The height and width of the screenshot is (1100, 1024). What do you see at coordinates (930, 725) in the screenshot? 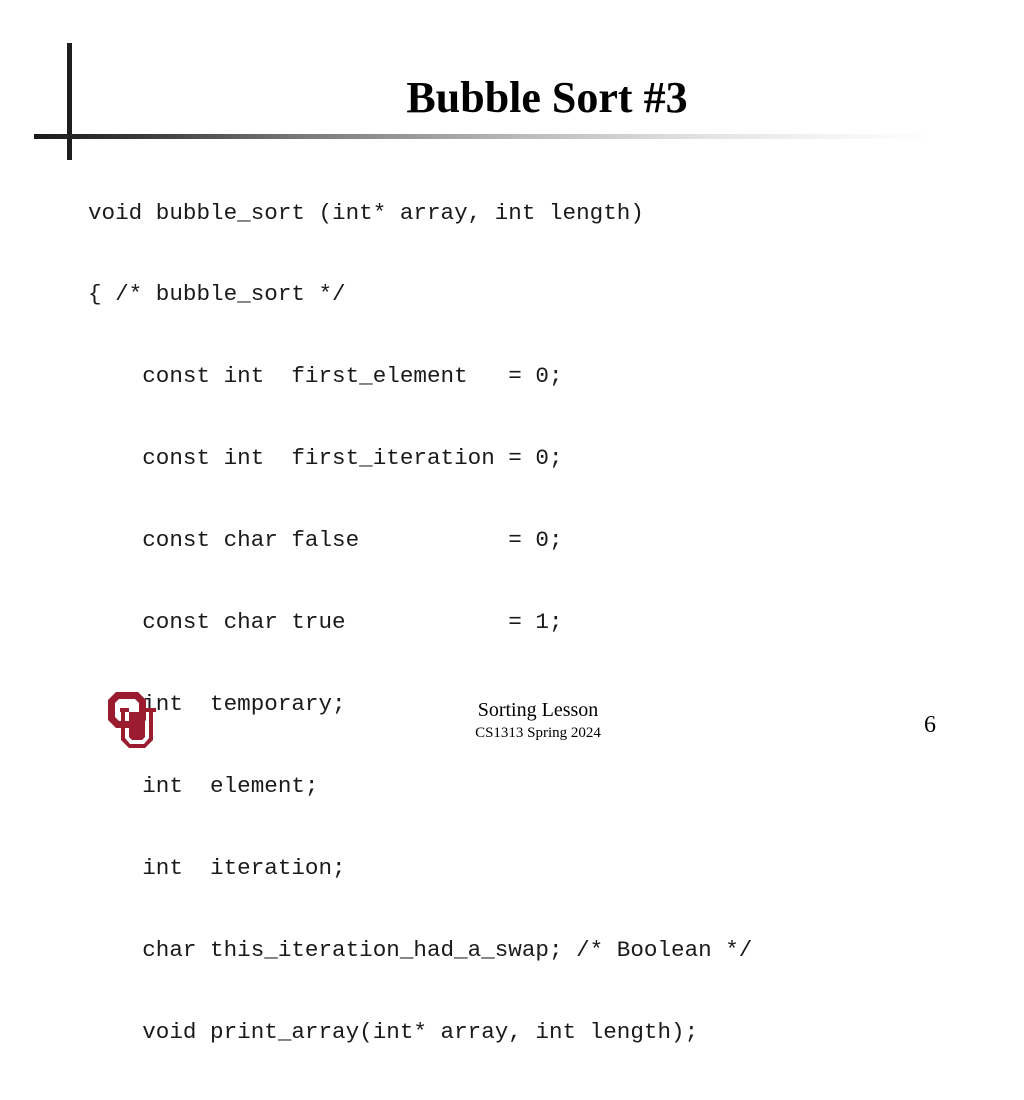
I see `page-number: 6` at bounding box center [930, 725].